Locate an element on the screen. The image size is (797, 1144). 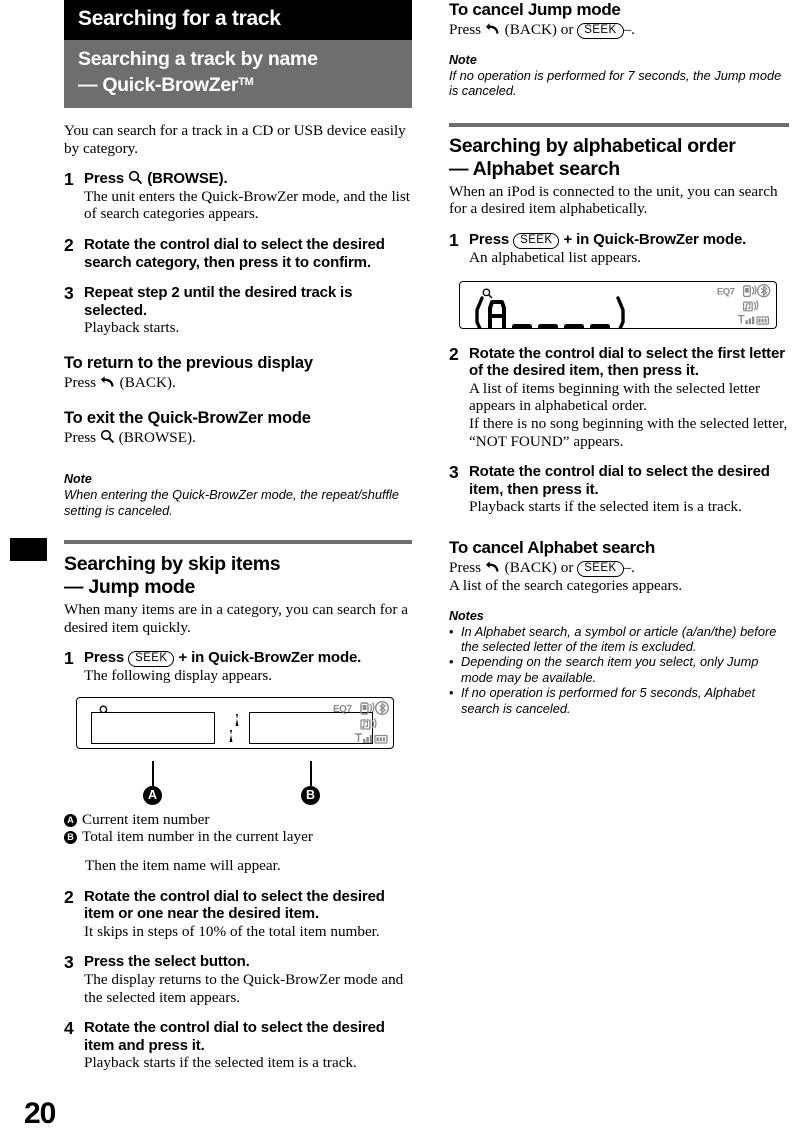
jump-mode-heading-line1: Searching by skip items is located at coordinates (172, 563).